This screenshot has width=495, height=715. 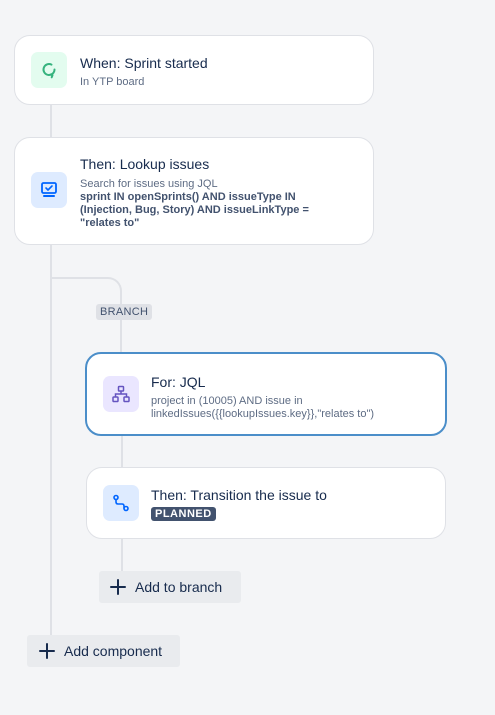 I want to click on trigger-card: When: Sprint started In YTP board, so click(x=194, y=70).